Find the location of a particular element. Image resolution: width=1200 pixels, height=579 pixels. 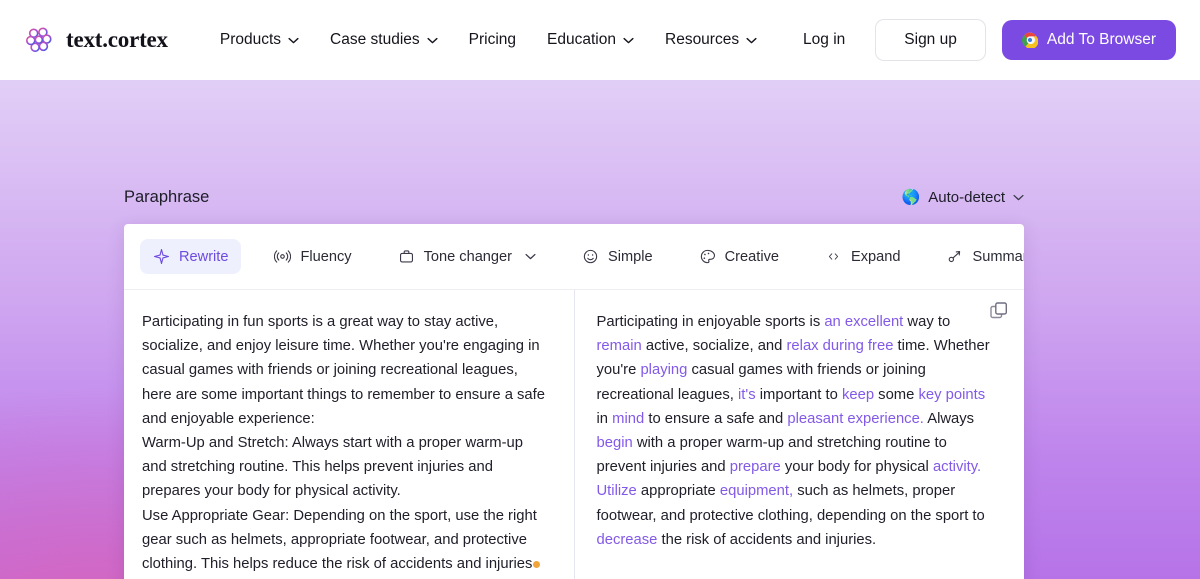

nav-item-education: Education is located at coordinates (590, 40).